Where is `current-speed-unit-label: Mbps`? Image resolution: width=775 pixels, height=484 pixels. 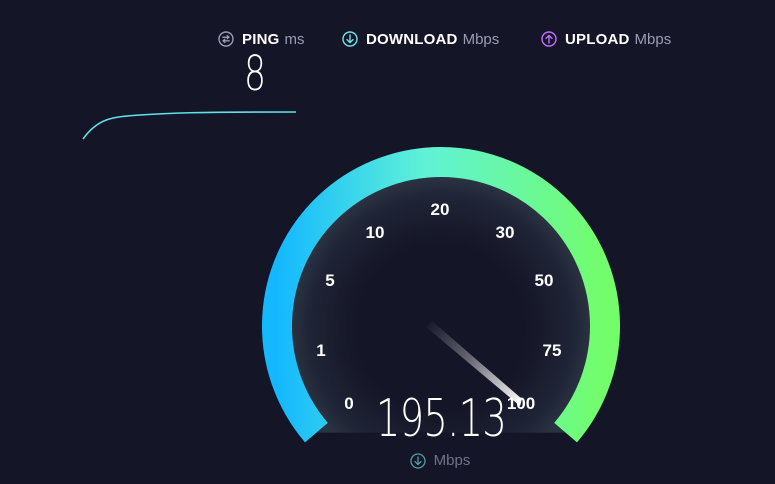 current-speed-unit-label: Mbps is located at coordinates (452, 460).